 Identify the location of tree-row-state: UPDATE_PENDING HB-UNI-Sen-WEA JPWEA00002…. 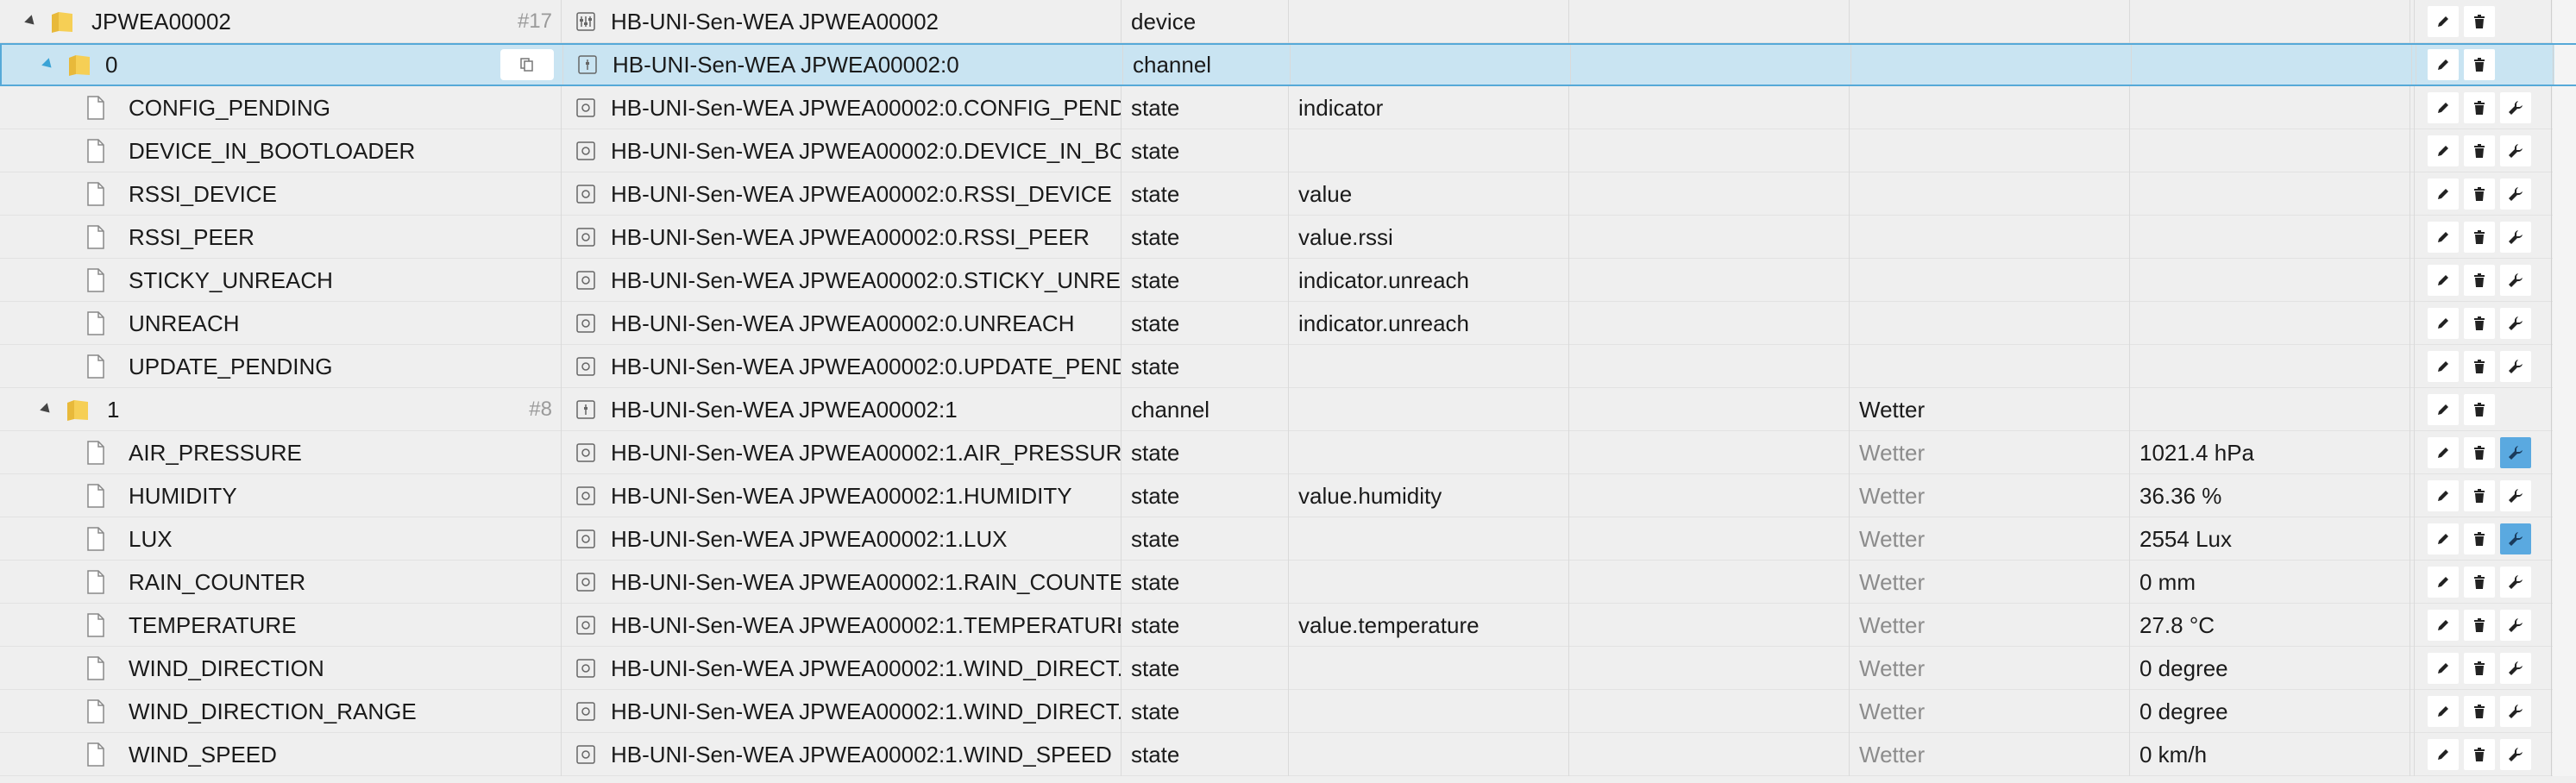
(1288, 366).